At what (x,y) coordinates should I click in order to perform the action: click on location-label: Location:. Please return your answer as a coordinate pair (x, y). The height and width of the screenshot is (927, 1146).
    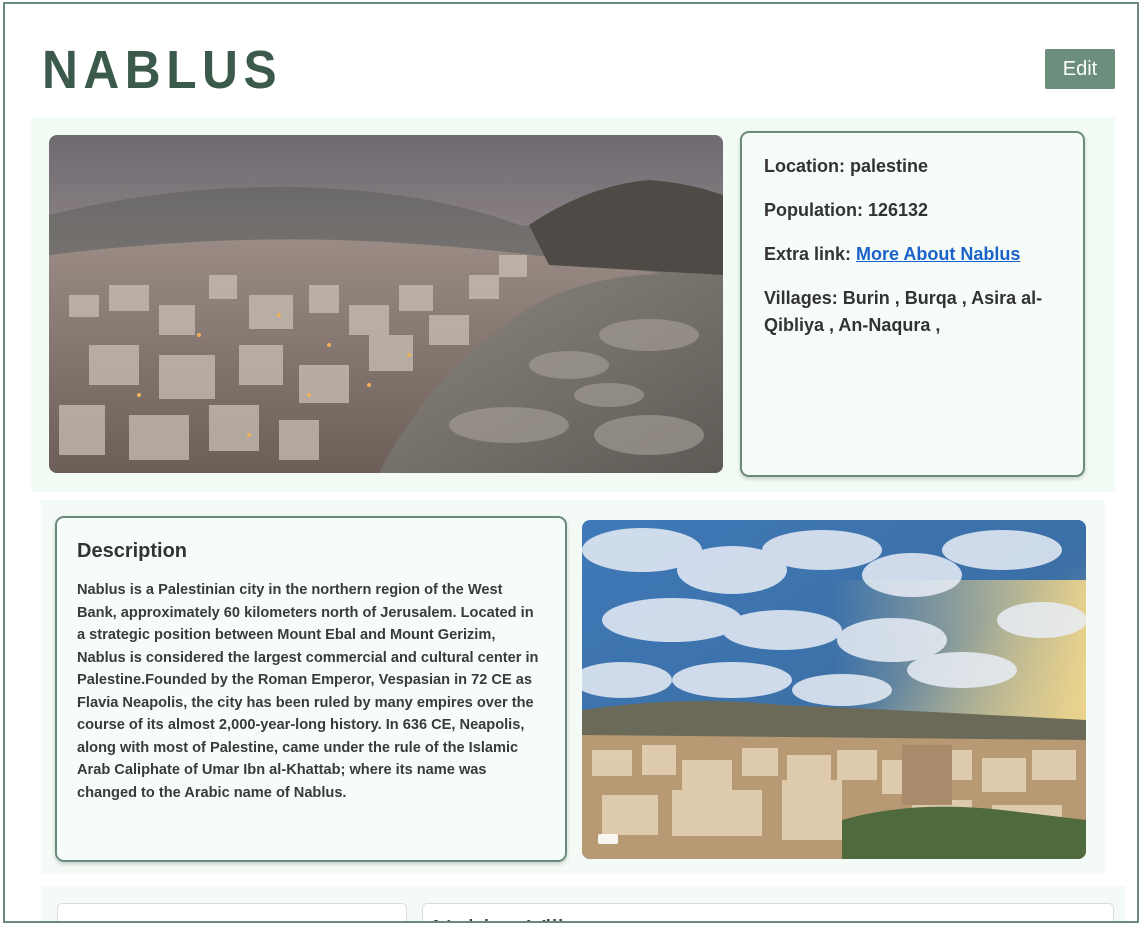
    Looking at the image, I should click on (804, 166).